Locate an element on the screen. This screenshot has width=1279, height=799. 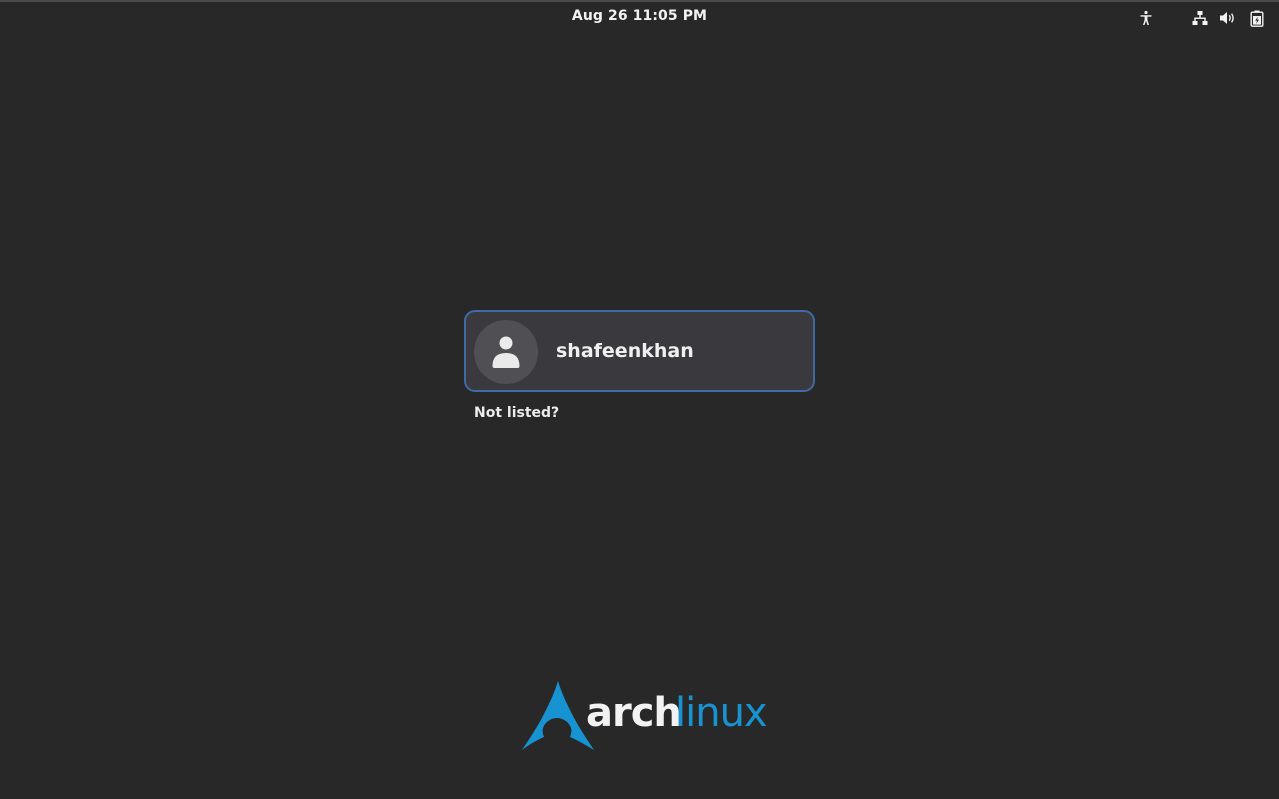
top-bar: Aug 26 11:05 PM is located at coordinates (639, 18).